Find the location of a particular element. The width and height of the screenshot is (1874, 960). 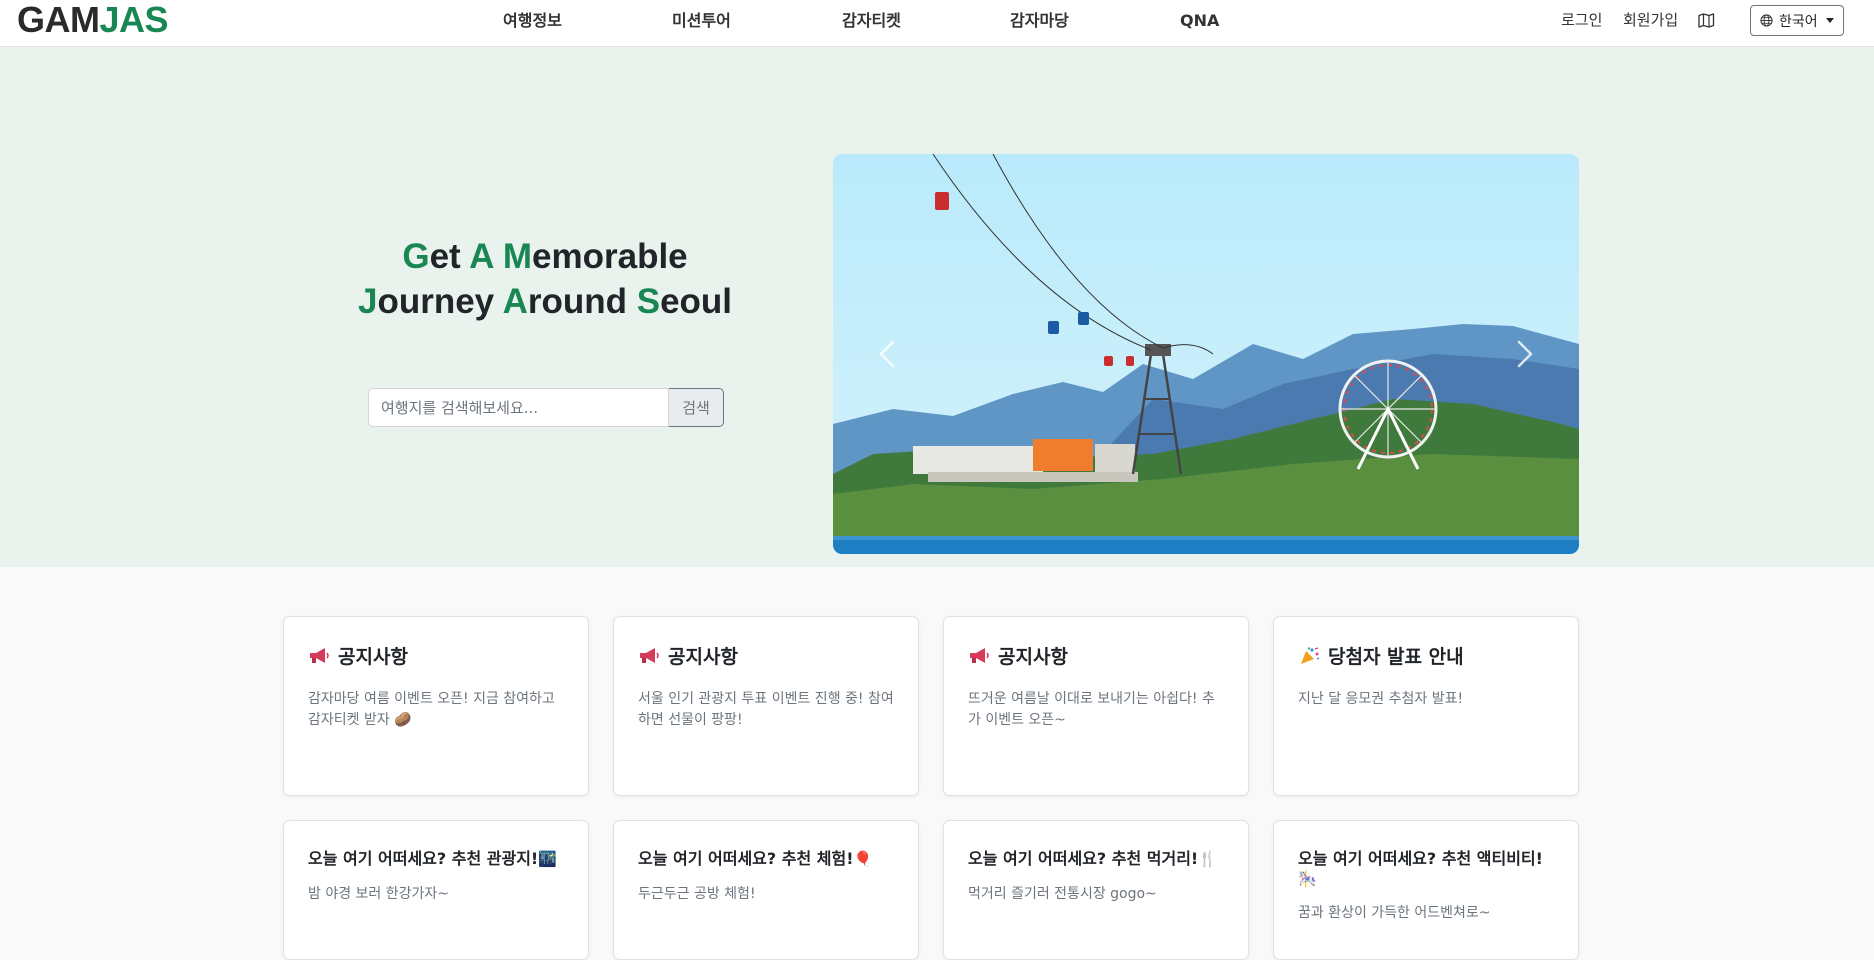

caret-down-icon is located at coordinates (1829, 20).